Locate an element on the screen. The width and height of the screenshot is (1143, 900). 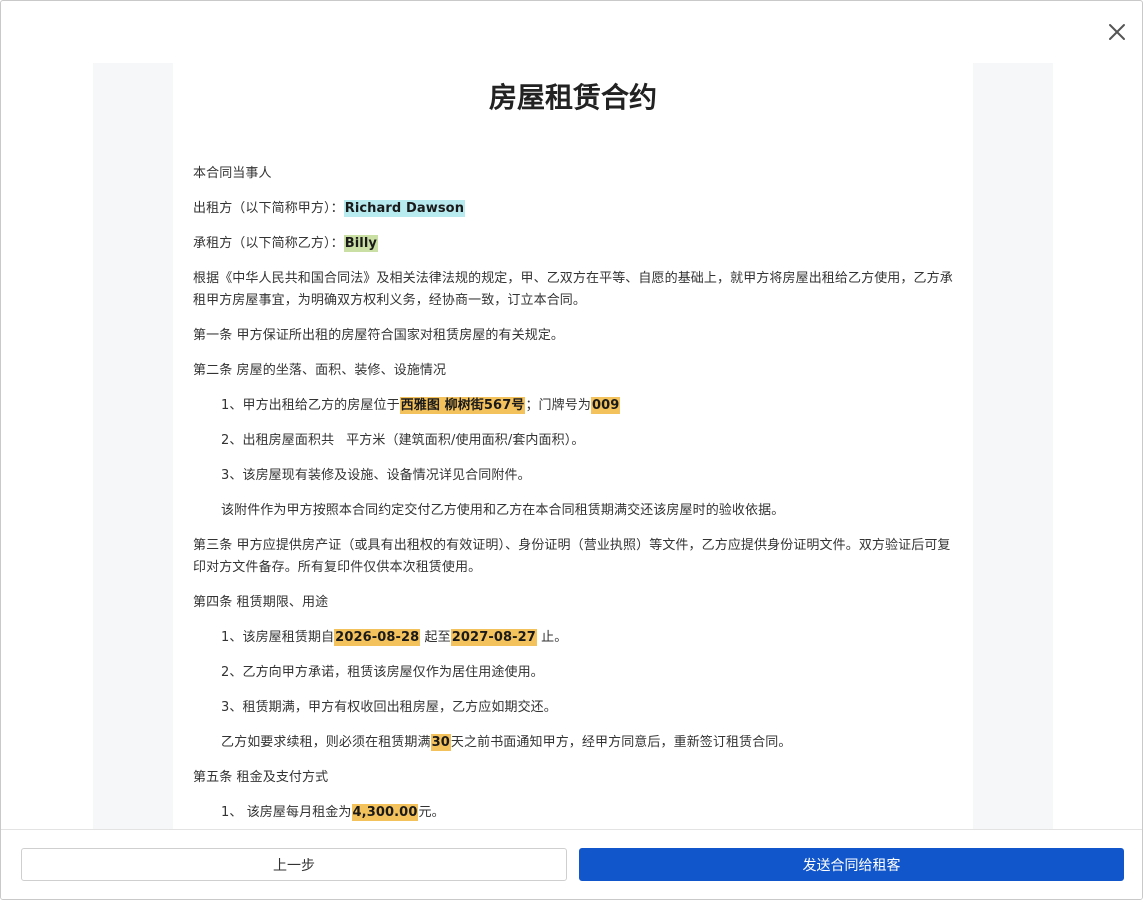
article-5-item-1: 1、 该房屋每月租金为4,300.00元。 is located at coordinates (573, 813).